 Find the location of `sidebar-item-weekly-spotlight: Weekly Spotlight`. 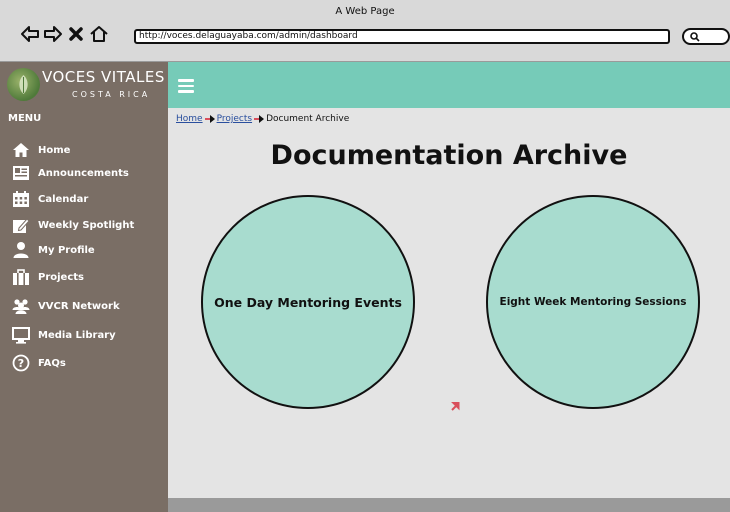

sidebar-item-weekly-spotlight: Weekly Spotlight is located at coordinates (73, 225).